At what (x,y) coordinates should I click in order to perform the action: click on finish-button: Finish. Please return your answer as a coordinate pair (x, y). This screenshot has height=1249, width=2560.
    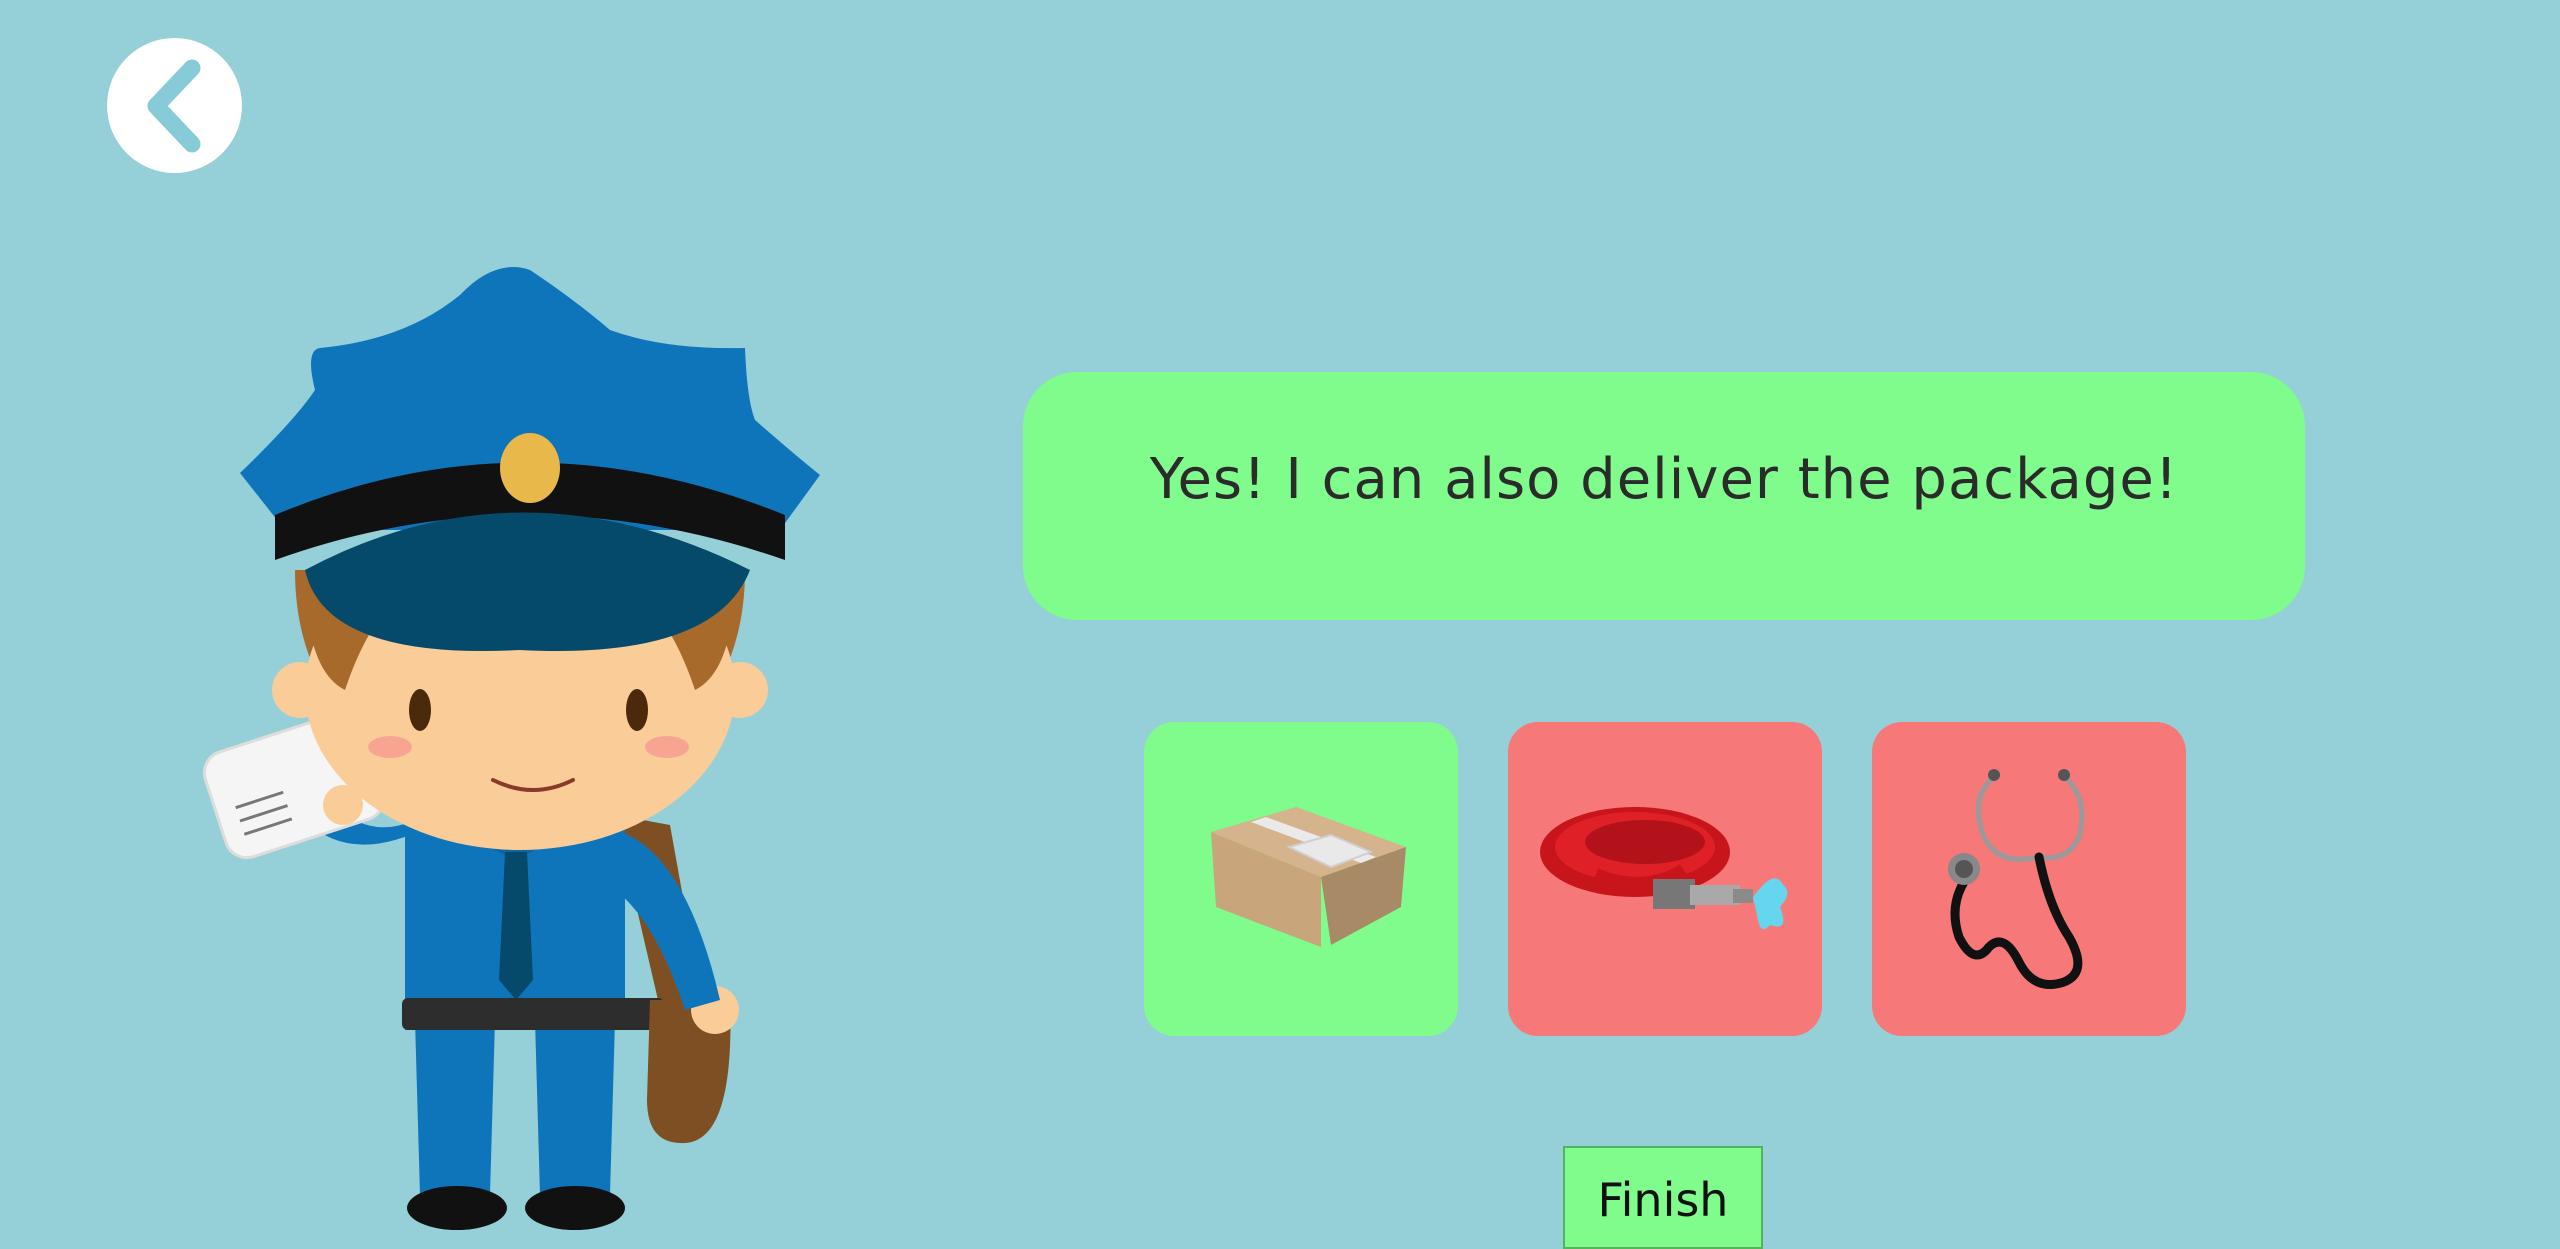
    Looking at the image, I should click on (1663, 1197).